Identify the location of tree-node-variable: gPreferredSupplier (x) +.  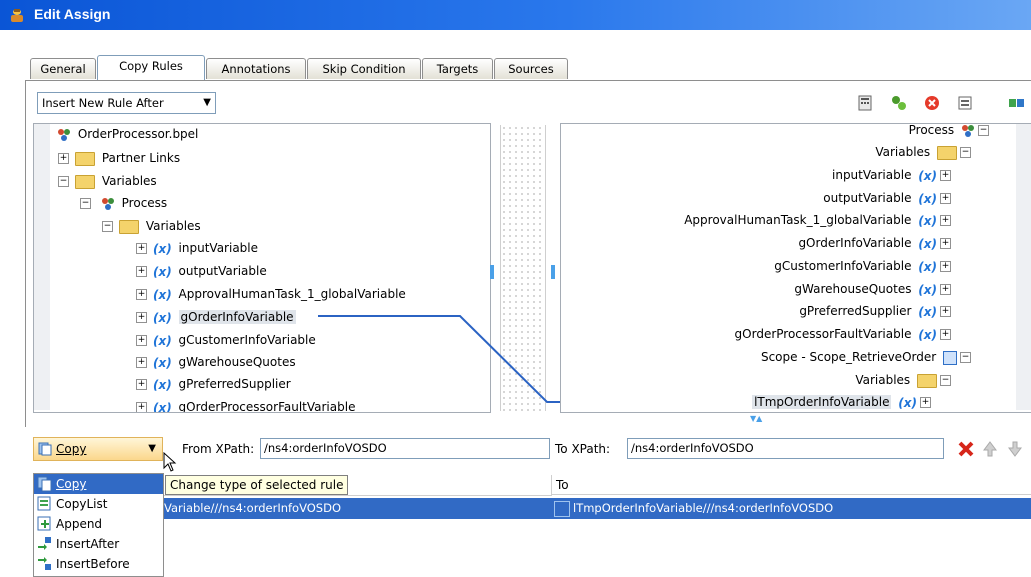
(876, 311).